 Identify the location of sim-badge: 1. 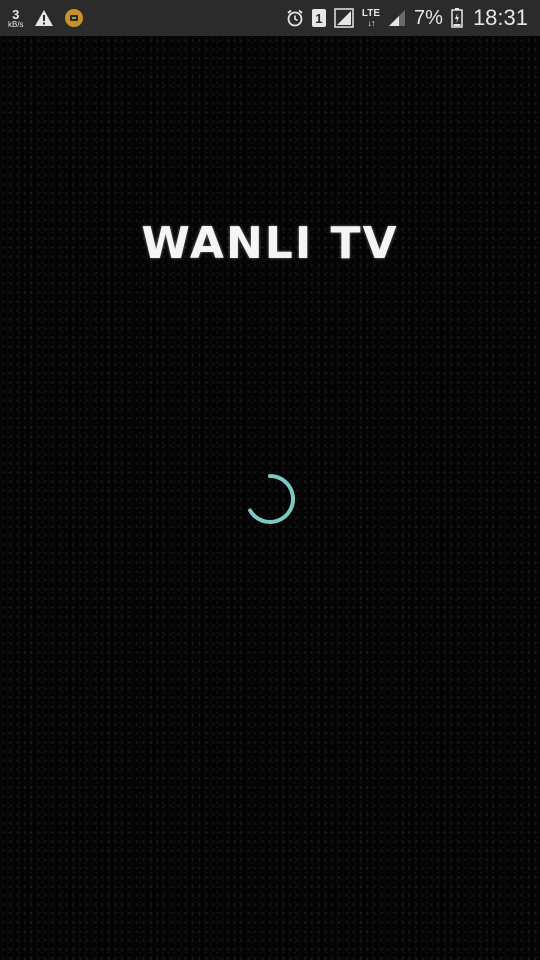
(318, 18).